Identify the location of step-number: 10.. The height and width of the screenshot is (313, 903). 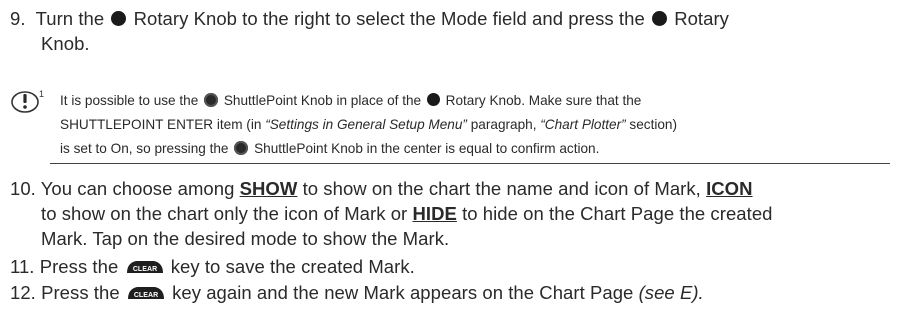
(23, 188).